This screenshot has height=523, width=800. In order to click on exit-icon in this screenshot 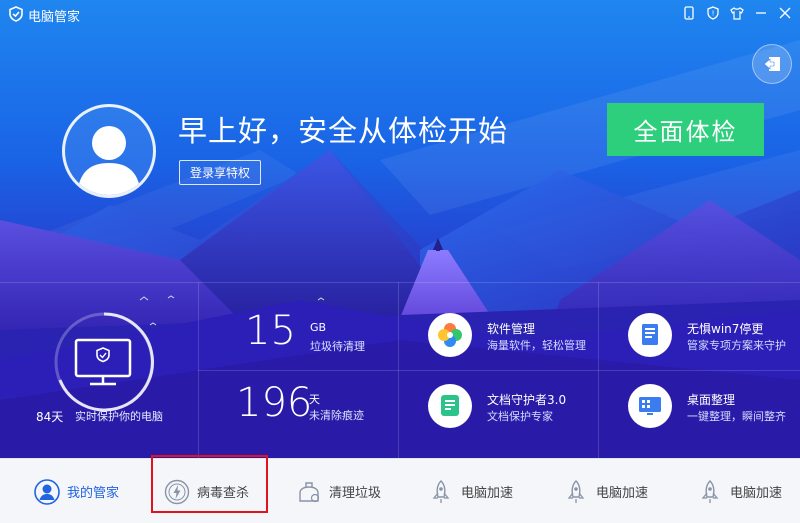, I will do `click(771, 64)`.